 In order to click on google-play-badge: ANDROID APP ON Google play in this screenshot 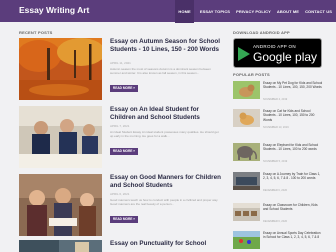, I will do `click(277, 53)`.